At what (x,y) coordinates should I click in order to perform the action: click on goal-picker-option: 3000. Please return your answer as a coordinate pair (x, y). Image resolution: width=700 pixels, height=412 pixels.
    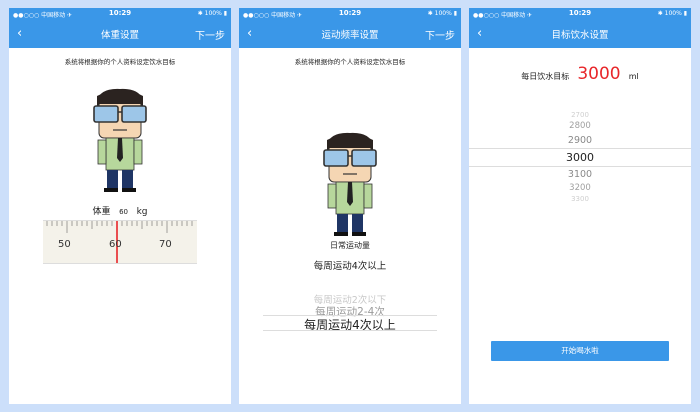
    Looking at the image, I should click on (580, 157).